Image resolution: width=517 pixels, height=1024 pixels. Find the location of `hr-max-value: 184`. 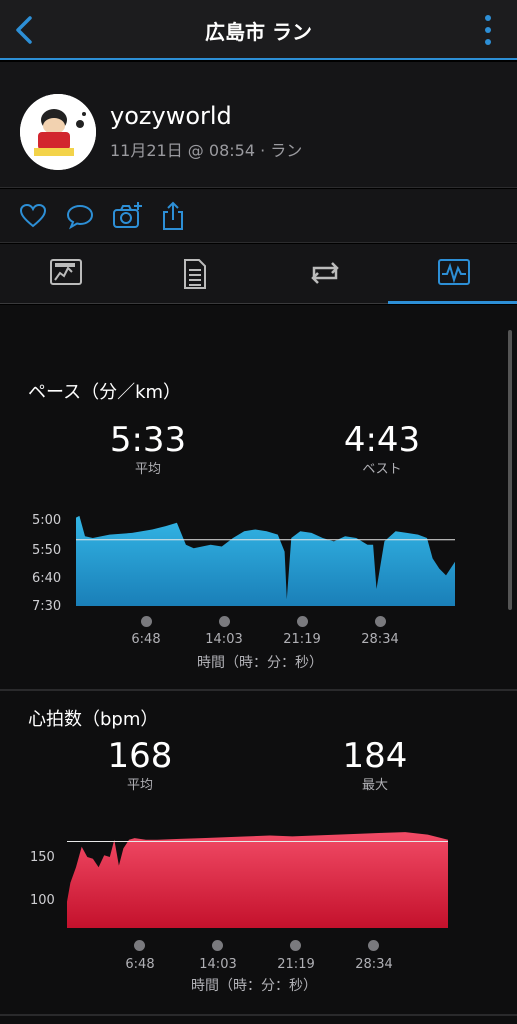

hr-max-value: 184 is located at coordinates (375, 756).